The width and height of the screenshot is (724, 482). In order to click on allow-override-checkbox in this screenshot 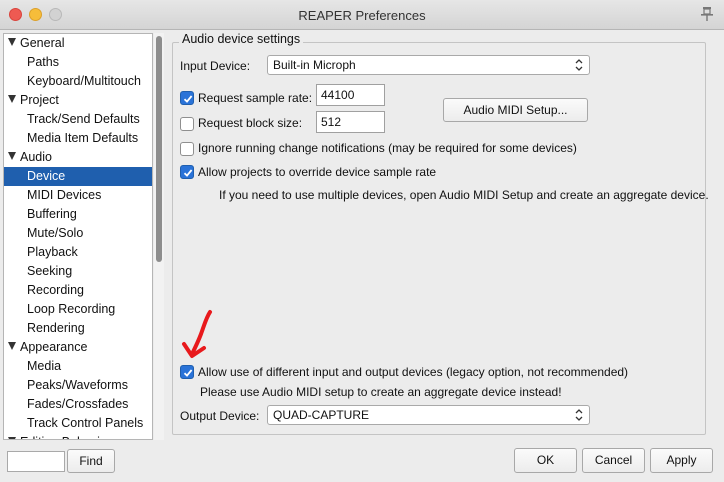, I will do `click(187, 172)`.